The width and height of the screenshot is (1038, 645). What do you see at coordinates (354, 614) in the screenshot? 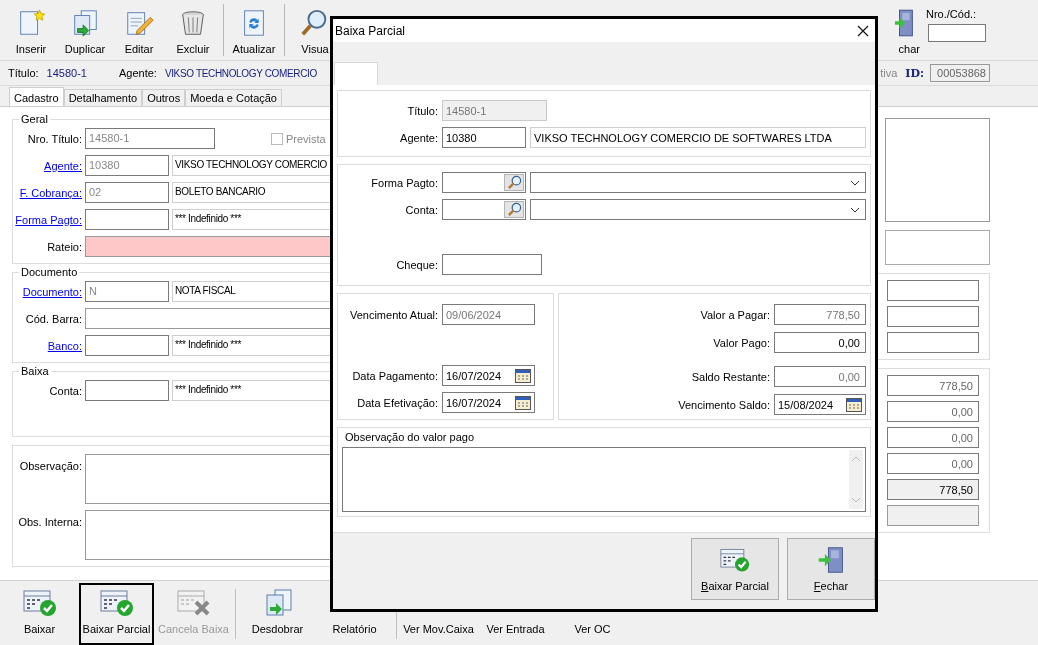
I see `toolbar-button: Relatório` at bounding box center [354, 614].